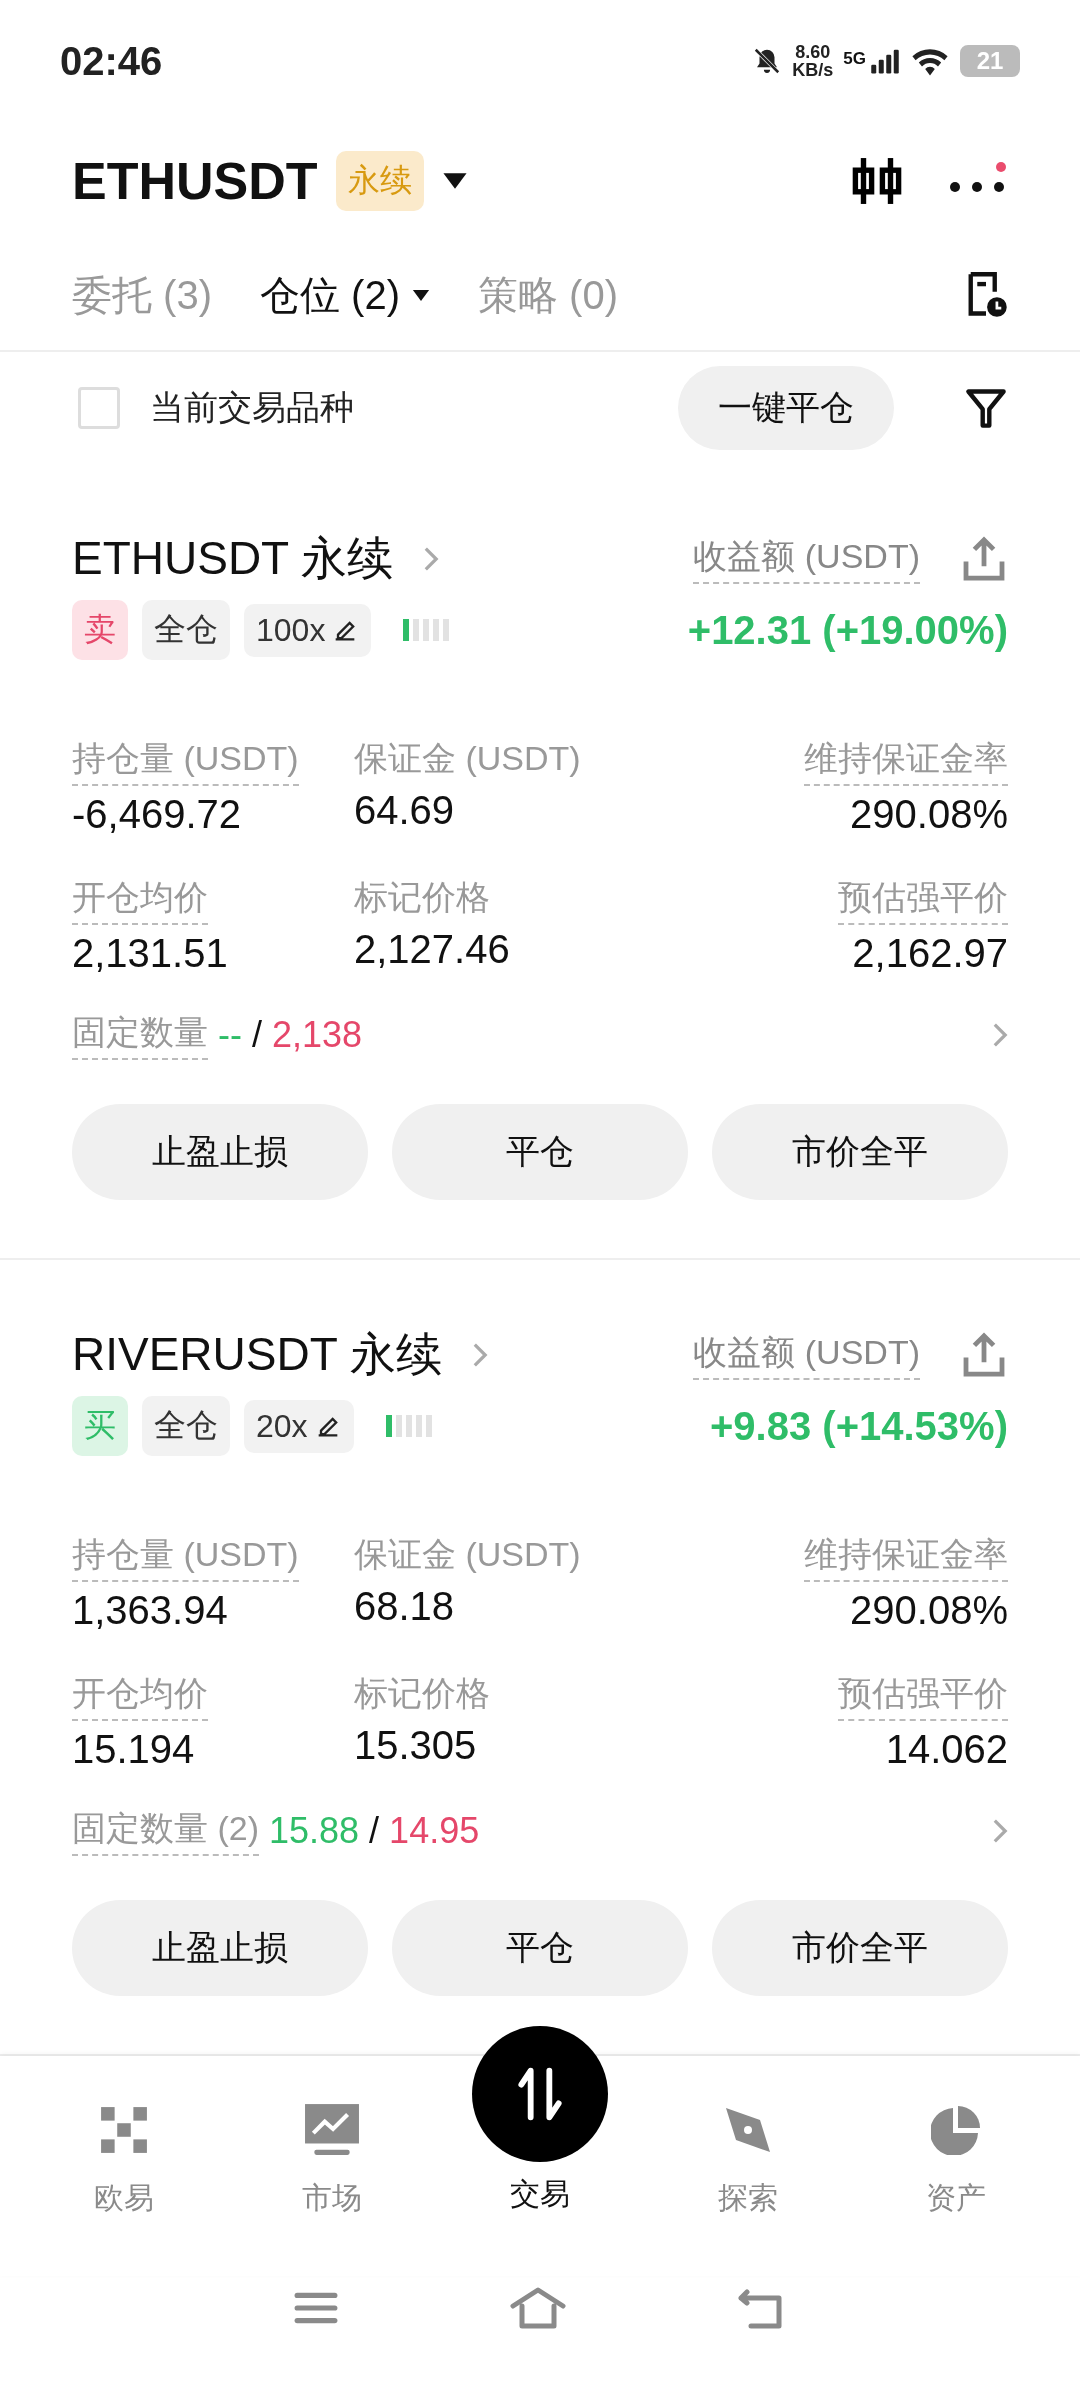  What do you see at coordinates (434, 1831) in the screenshot?
I see `stop-loss-value: 14.95` at bounding box center [434, 1831].